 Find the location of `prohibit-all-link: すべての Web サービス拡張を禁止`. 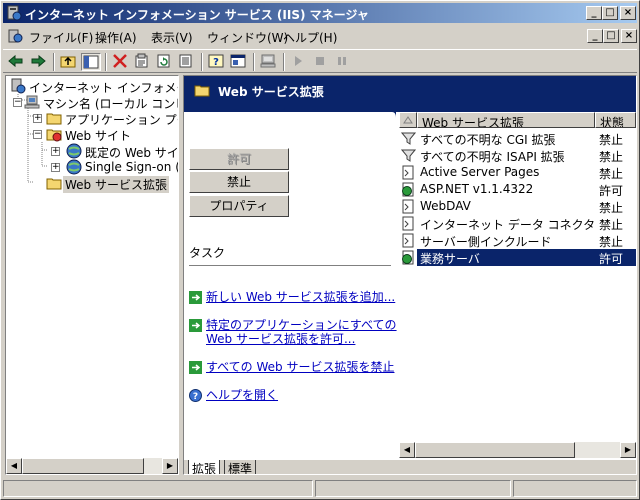

prohibit-all-link: すべての Web サービス拡張を禁止 is located at coordinates (294, 367).